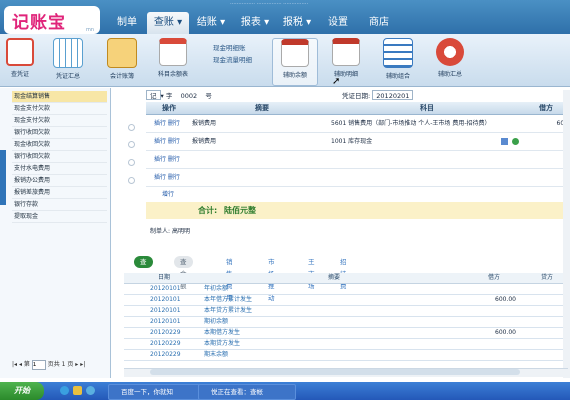 This screenshot has width=570, height=400. Describe the element at coordinates (411, 123) in the screenshot. I see `row-account: 5601 销售费用（部门-市场推动 个人-王市场 费用-招待费）` at that location.